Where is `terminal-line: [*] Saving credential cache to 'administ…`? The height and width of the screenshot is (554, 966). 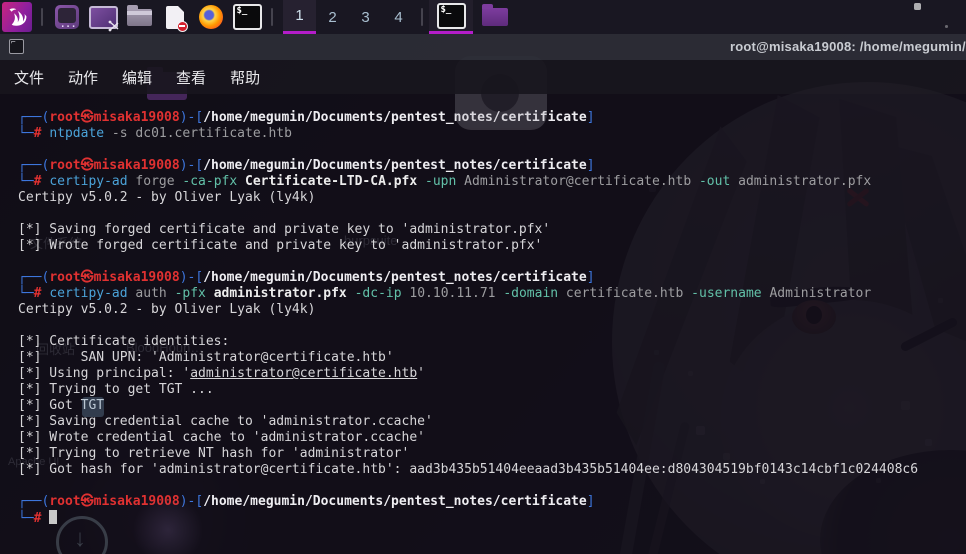 terminal-line: [*] Saving credential cache to 'administ… is located at coordinates (492, 422).